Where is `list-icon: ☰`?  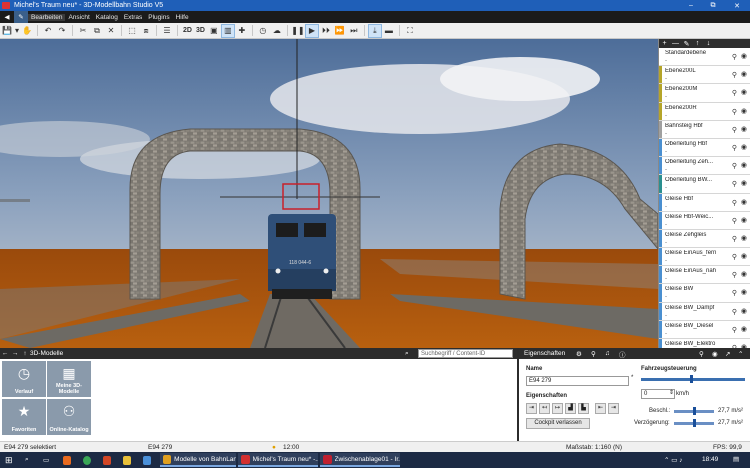
list-icon: ☰ is located at coordinates (167, 31).